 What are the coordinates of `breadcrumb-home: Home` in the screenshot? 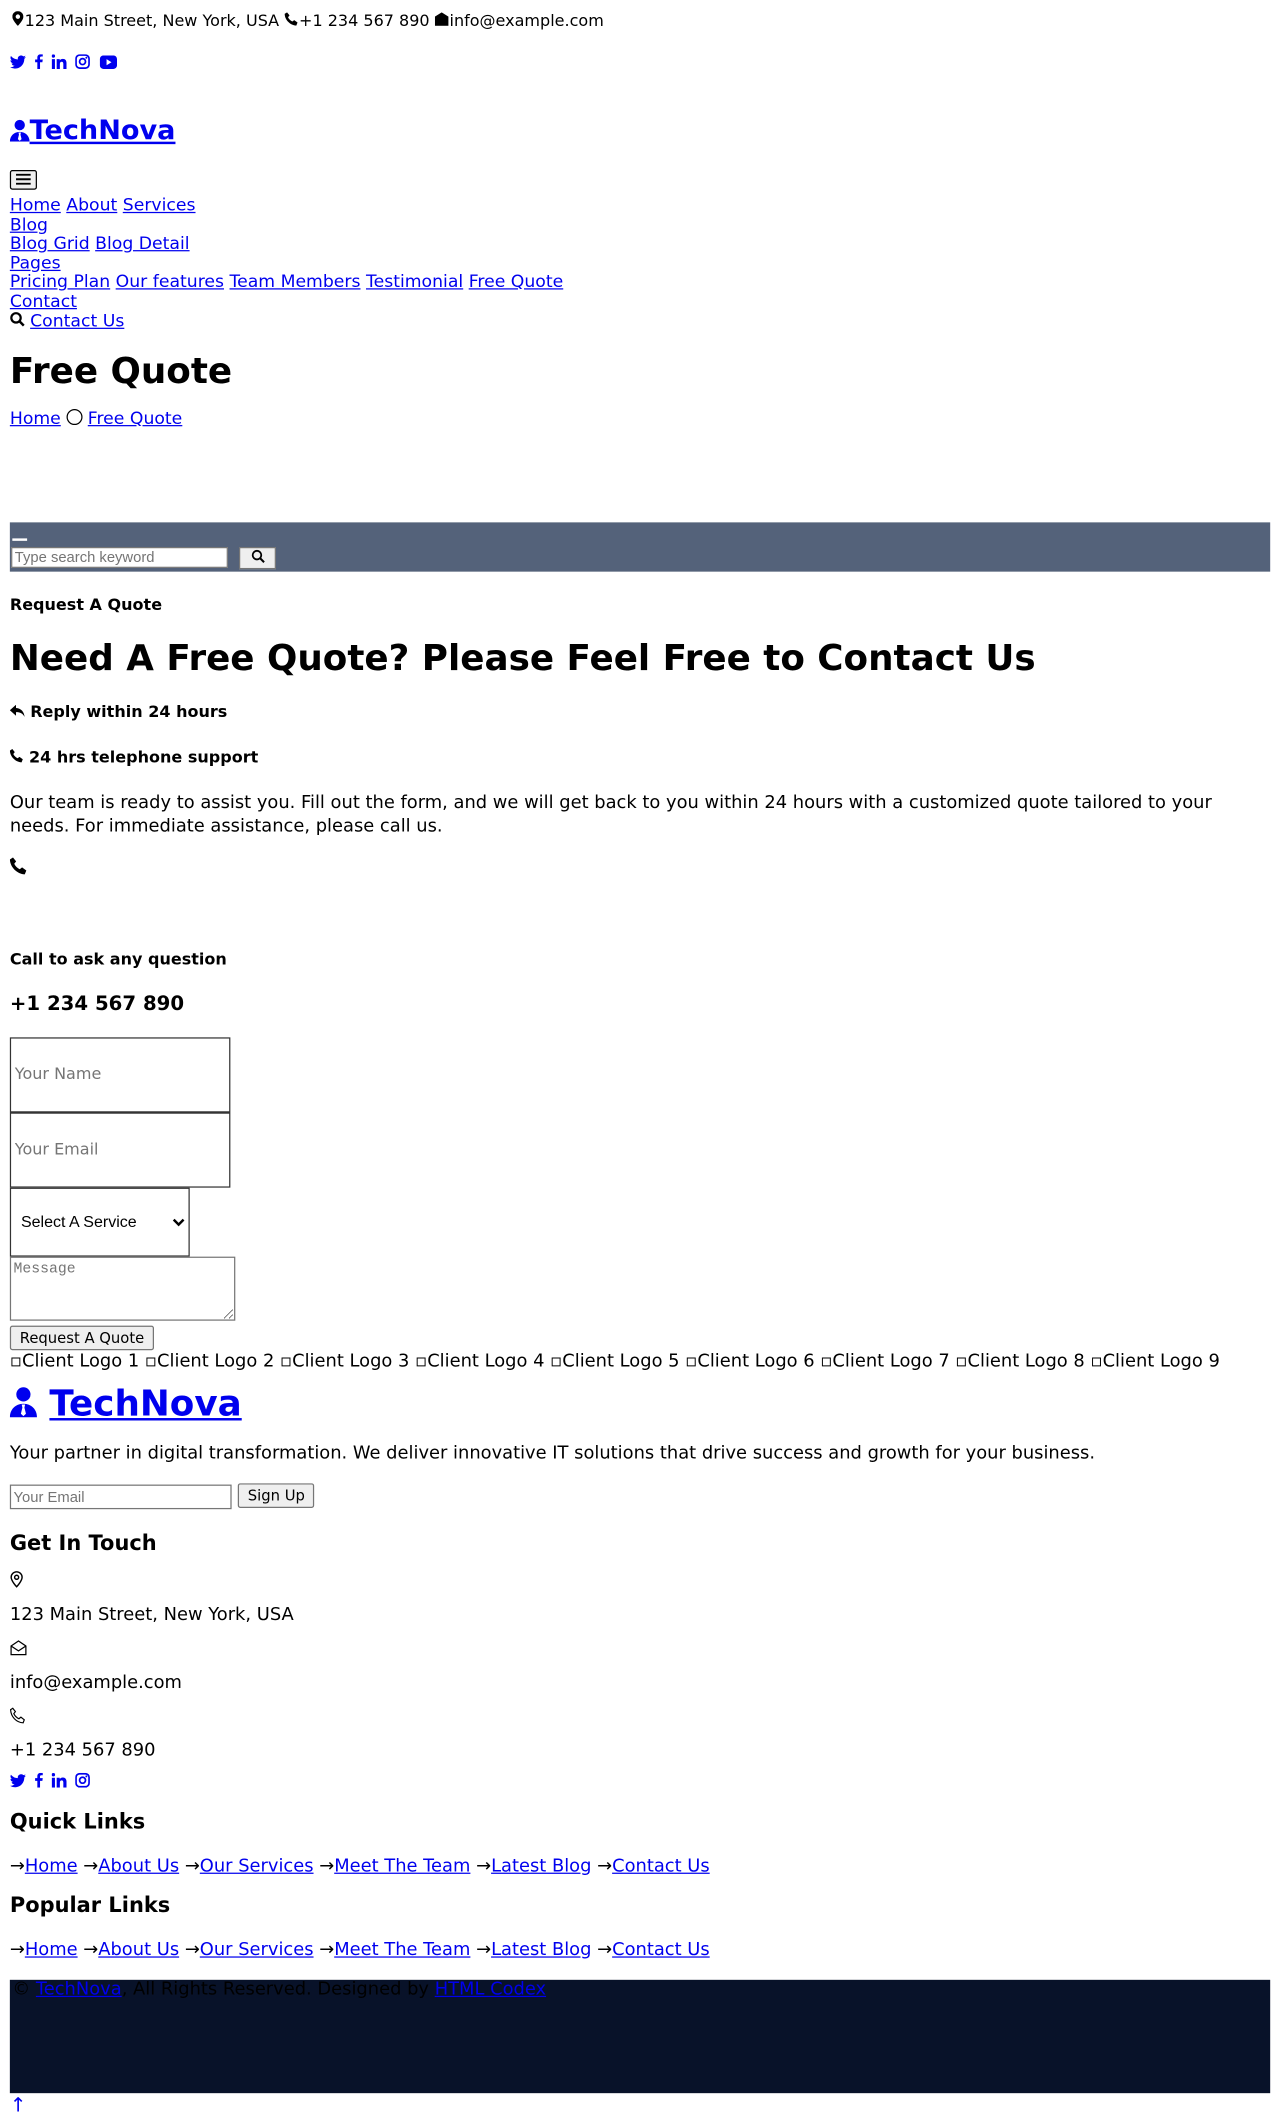 It's located at (35, 418).